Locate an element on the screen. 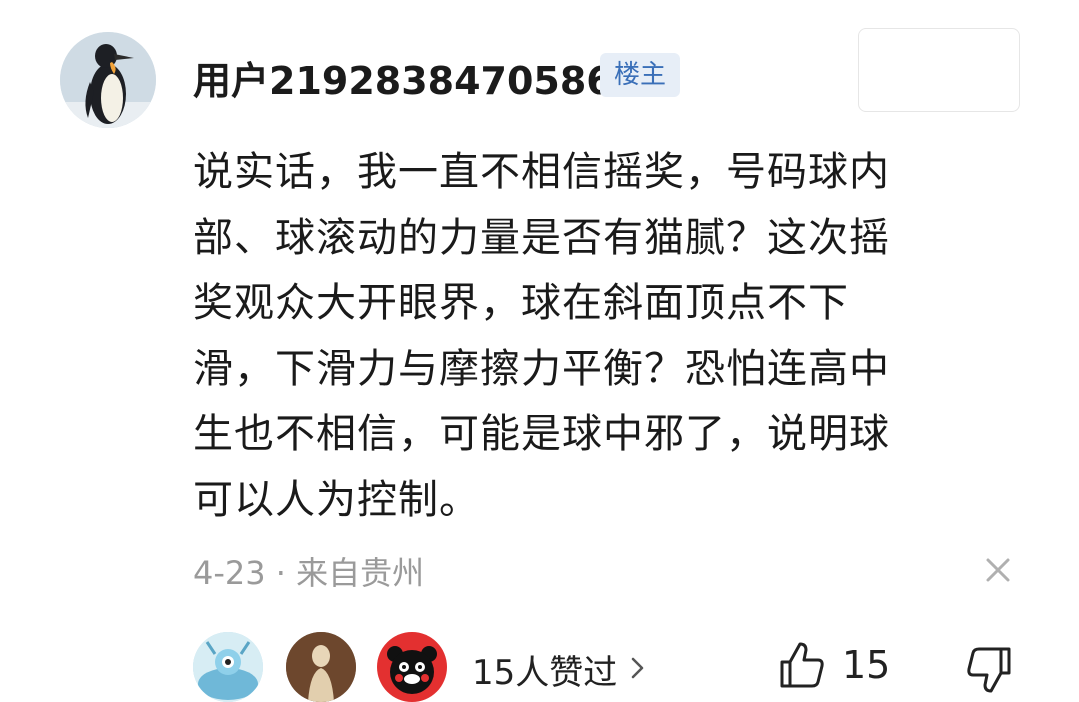  chevron-right-icon is located at coordinates (638, 668).